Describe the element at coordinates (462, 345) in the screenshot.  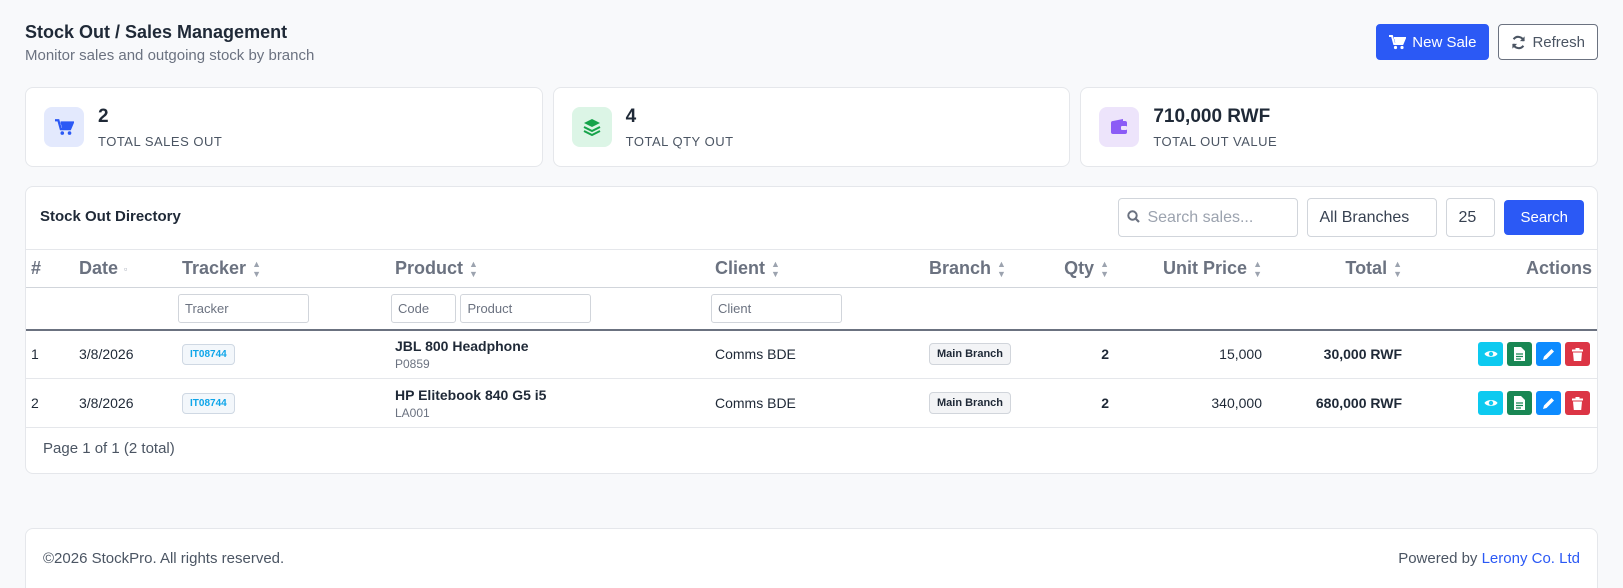
I see `product-name: JBL 800 Headphone` at that location.